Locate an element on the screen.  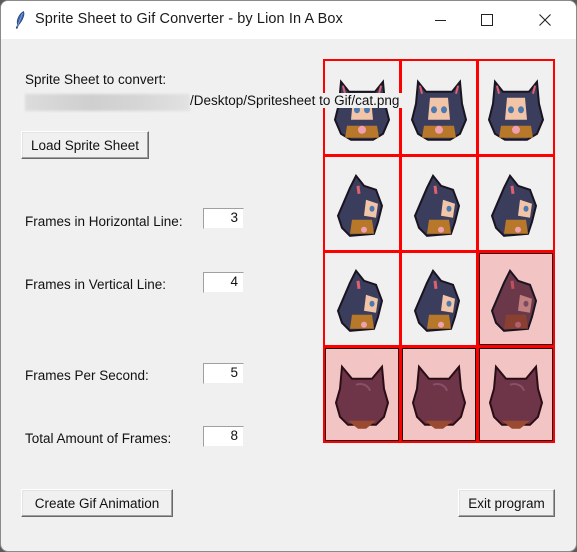
close-button is located at coordinates (545, 20).